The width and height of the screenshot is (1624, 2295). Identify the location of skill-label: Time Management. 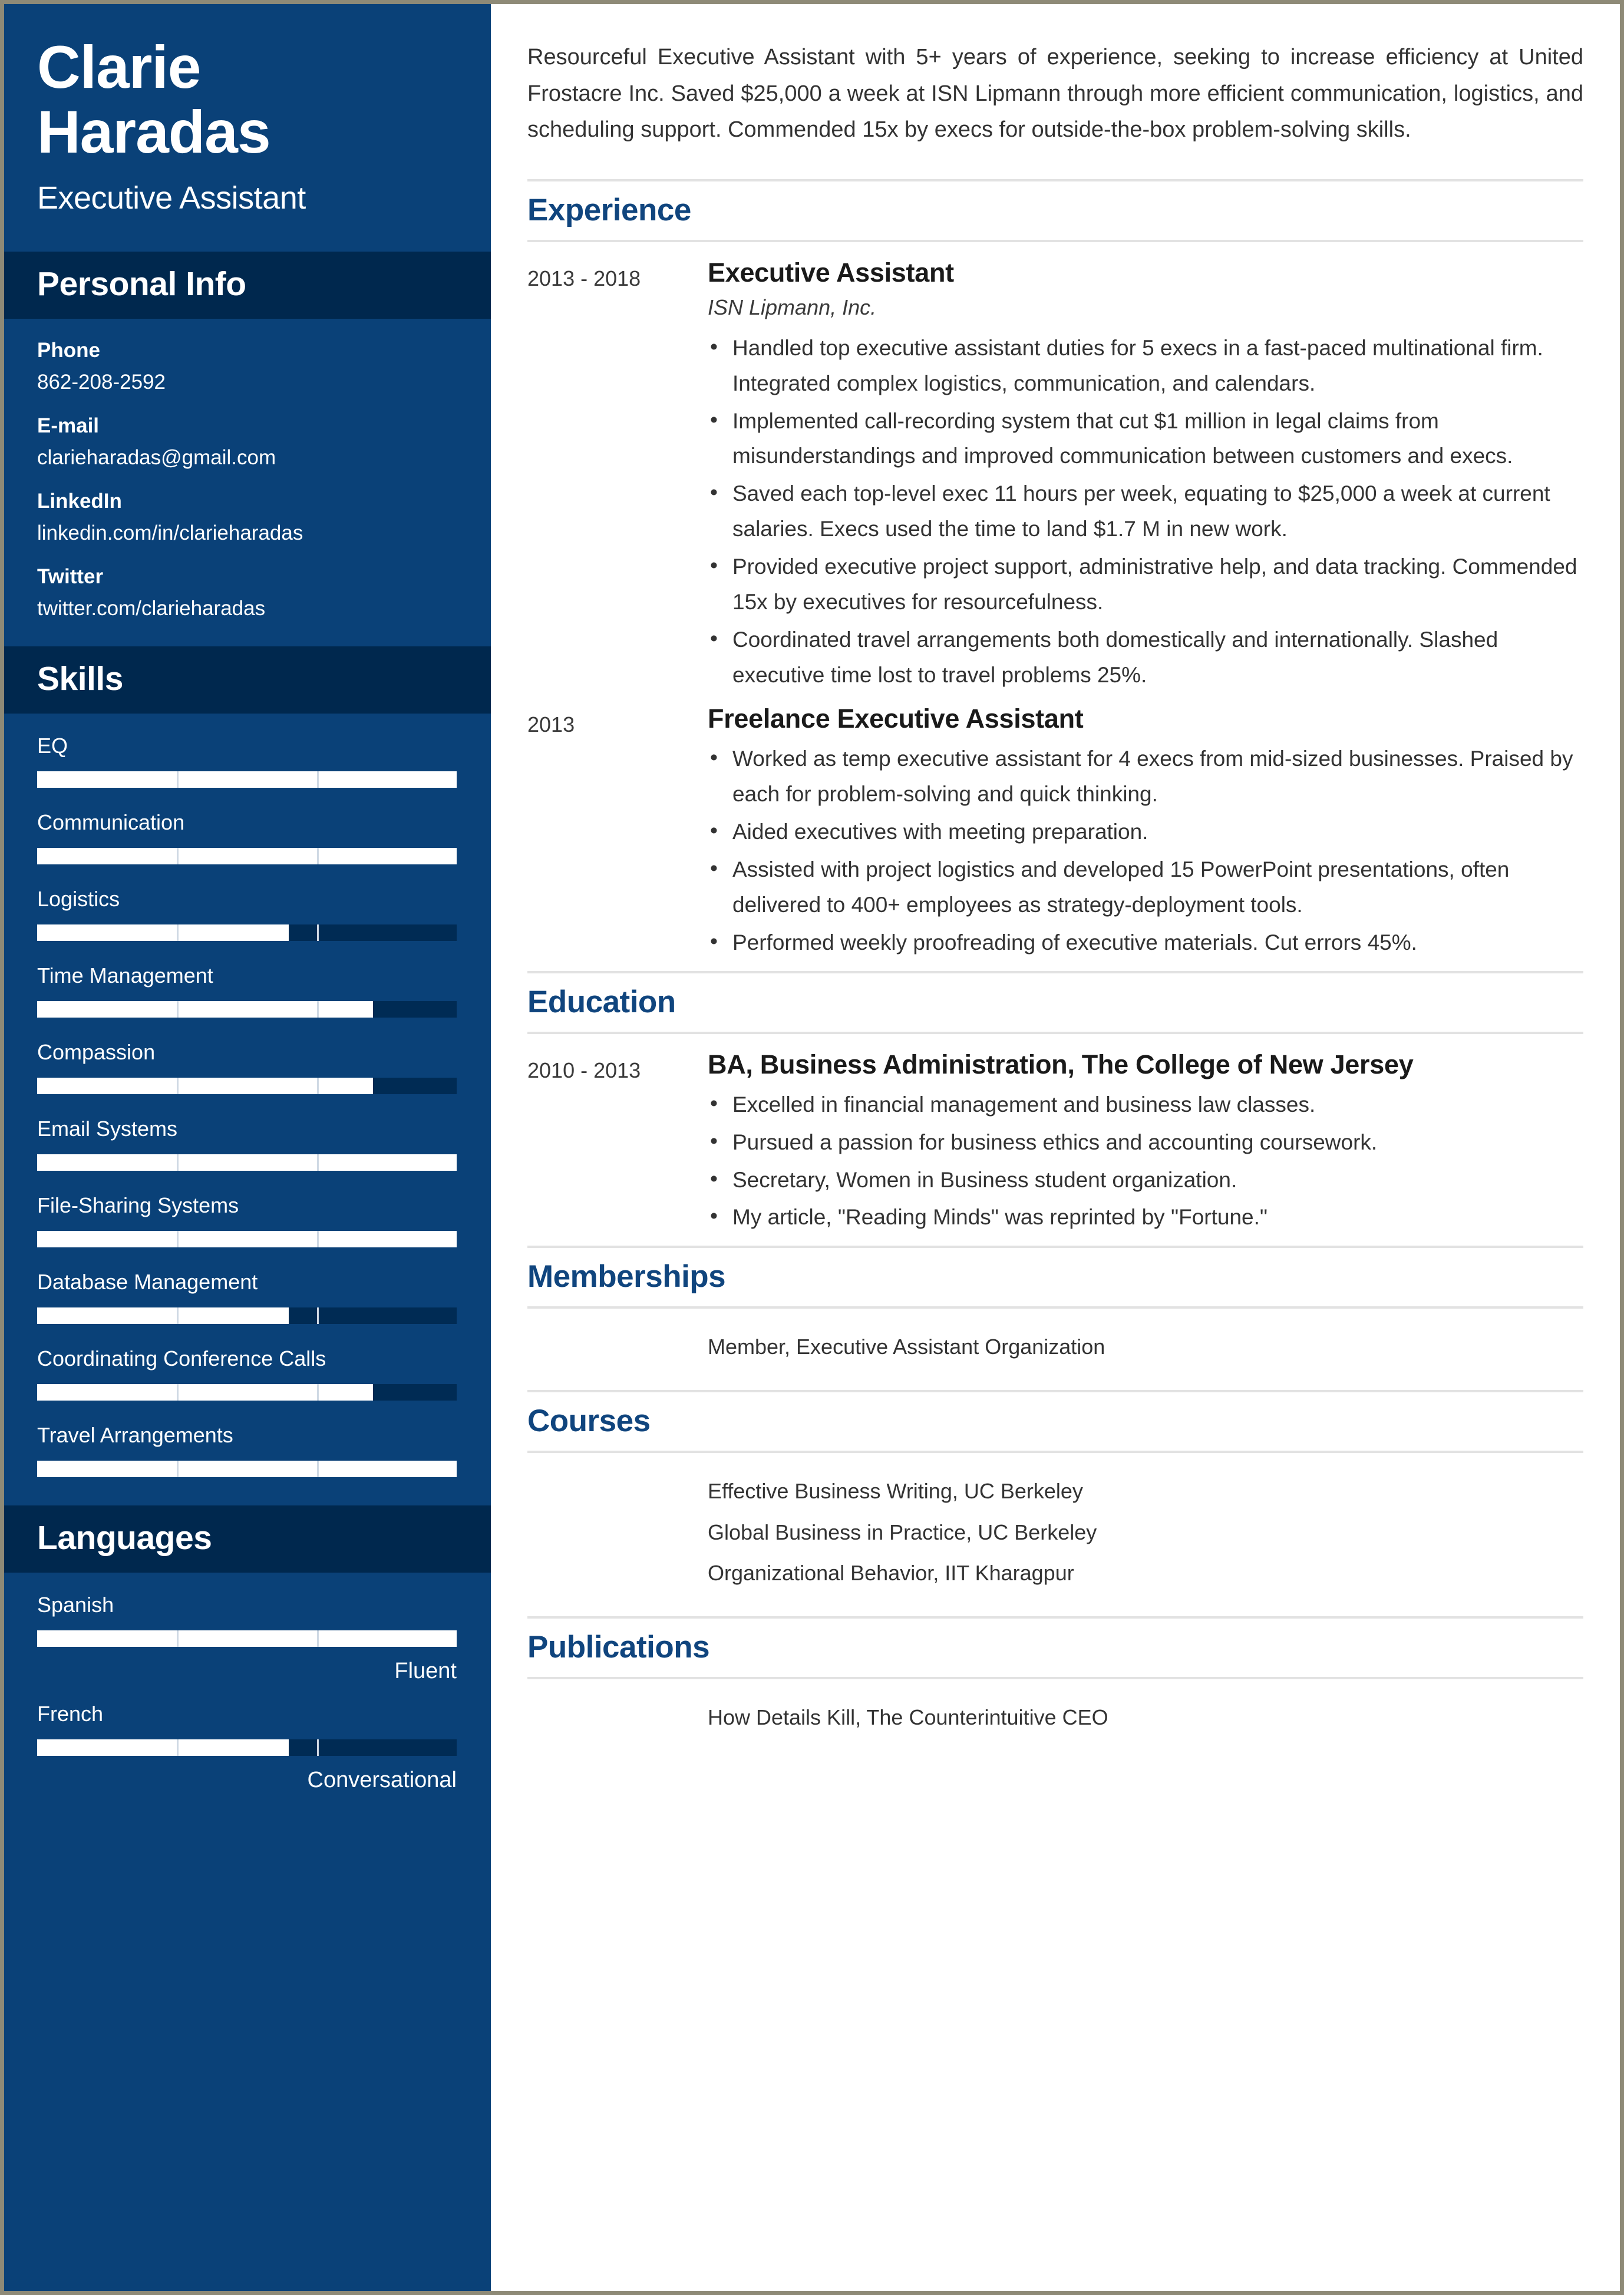
(125, 975).